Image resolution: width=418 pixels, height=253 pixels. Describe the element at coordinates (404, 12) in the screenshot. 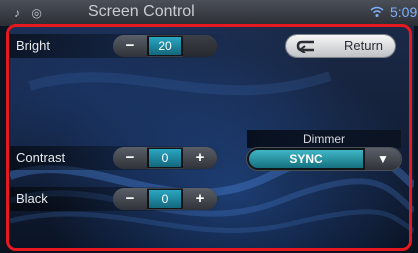

I see `status-time: 5:09` at that location.